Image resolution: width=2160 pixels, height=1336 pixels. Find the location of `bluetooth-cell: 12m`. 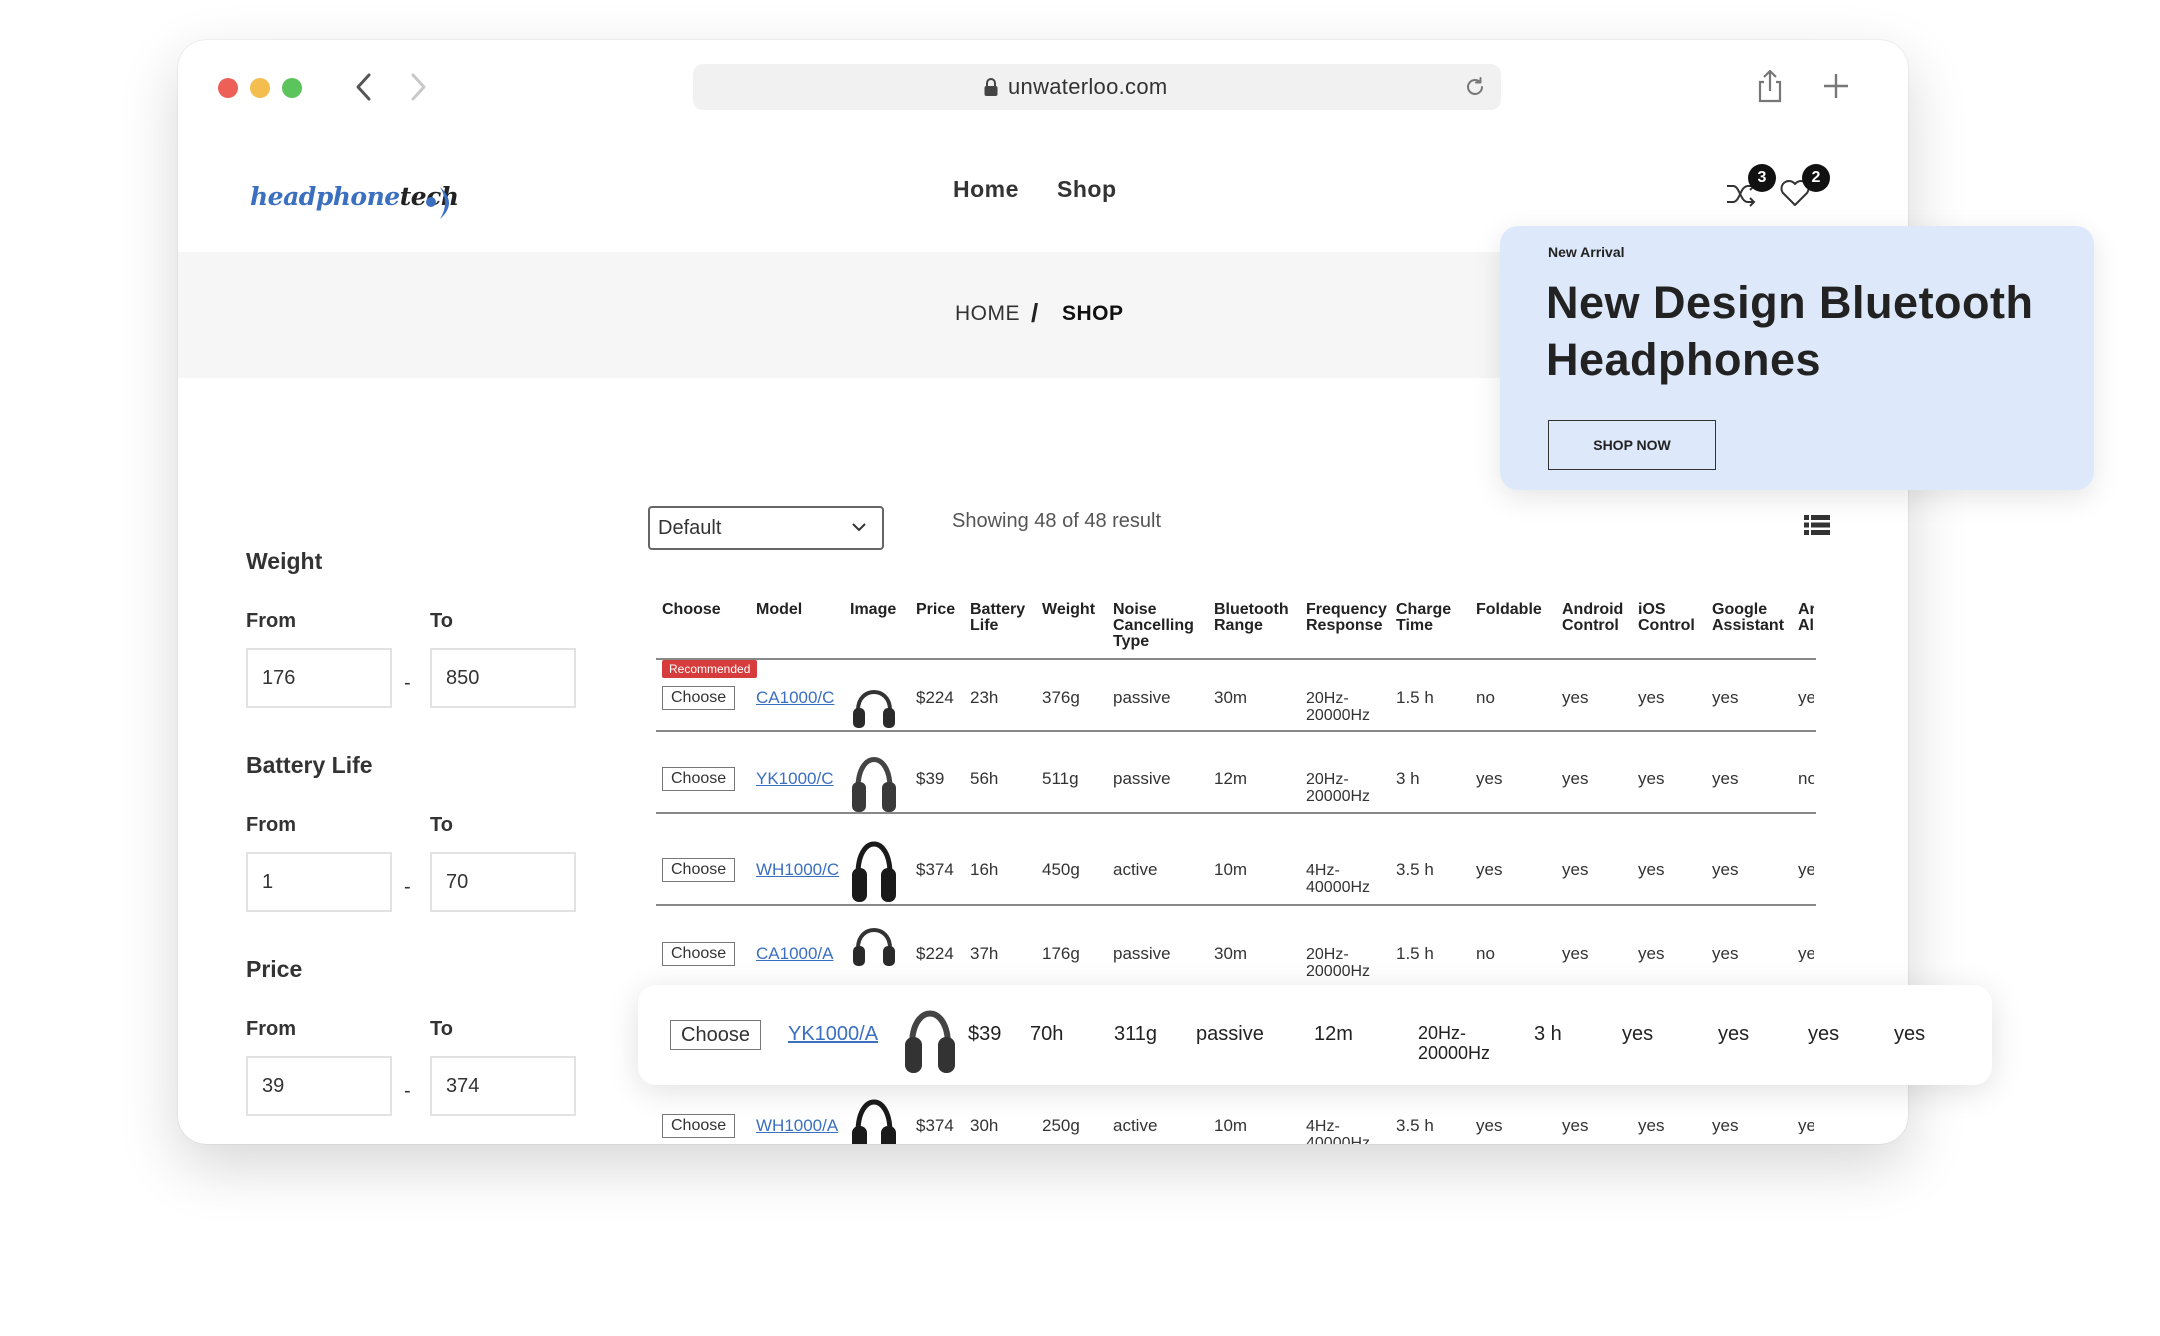

bluetooth-cell: 12m is located at coordinates (1231, 778).